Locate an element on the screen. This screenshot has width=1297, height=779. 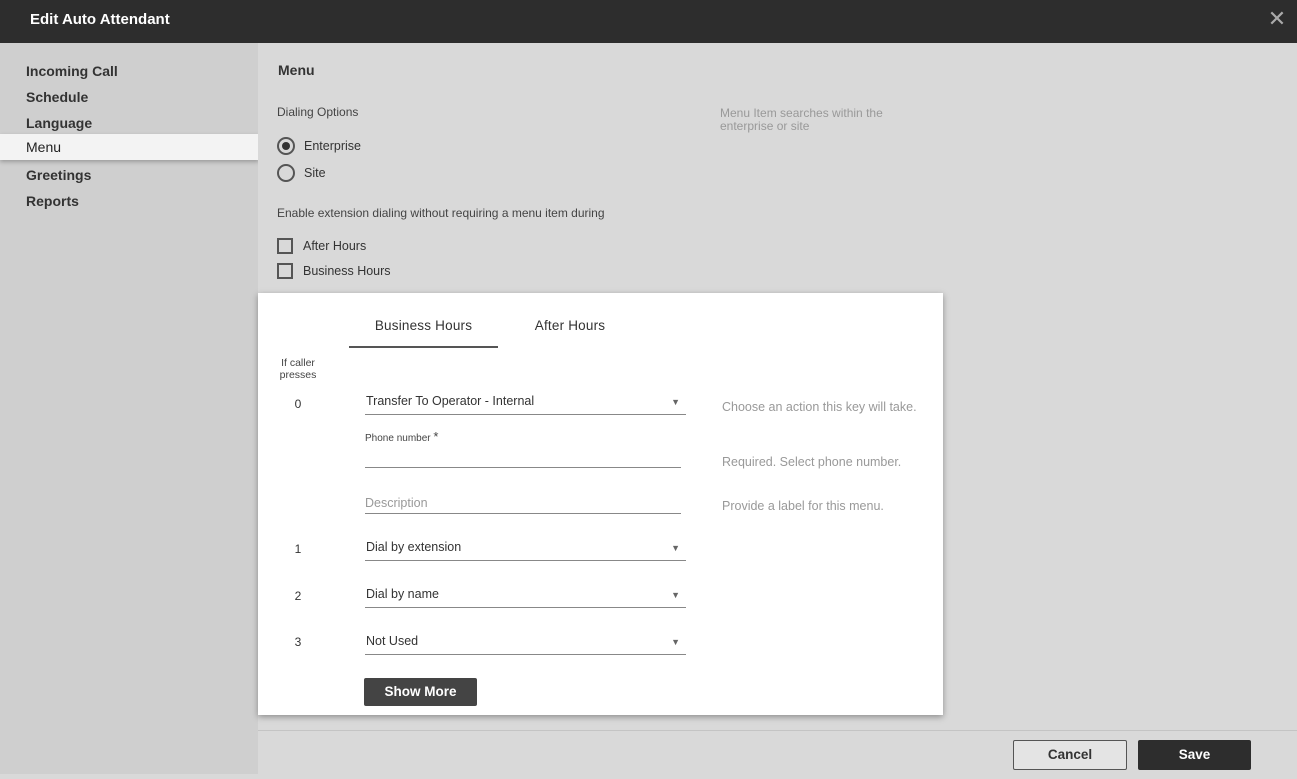
required-mark: * is located at coordinates (436, 436).